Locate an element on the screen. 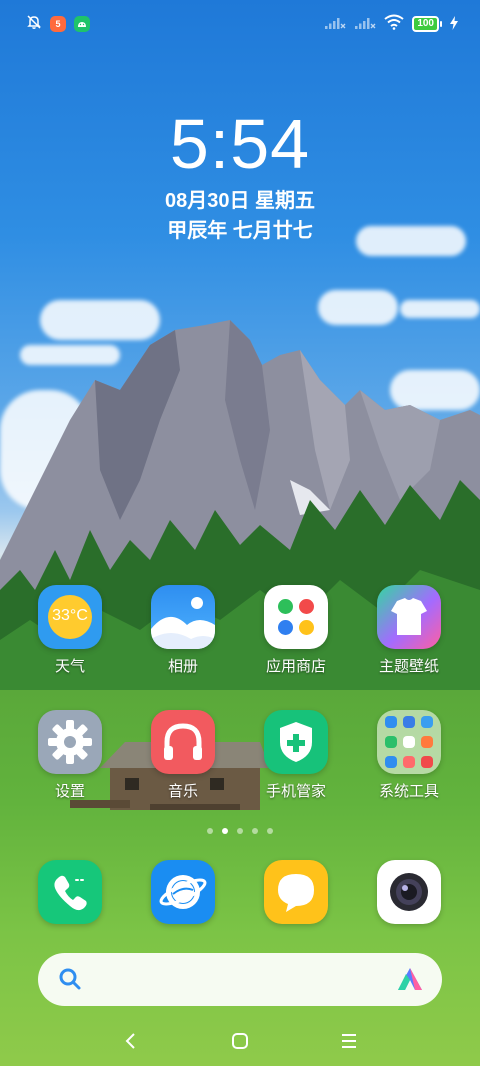 This screenshot has width=480, height=1066. wifi-icon is located at coordinates (394, 24).